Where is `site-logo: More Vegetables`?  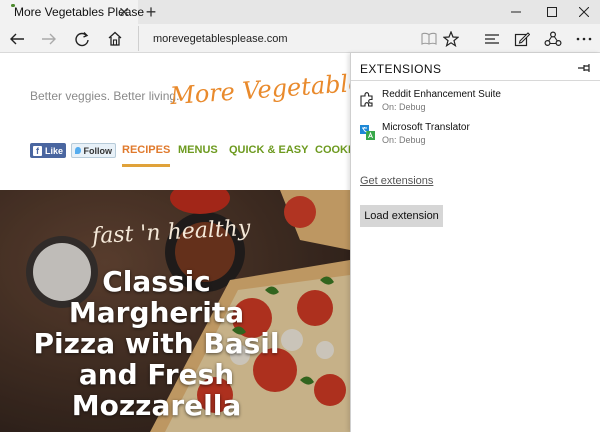
site-logo: More Vegetables is located at coordinates (259, 89).